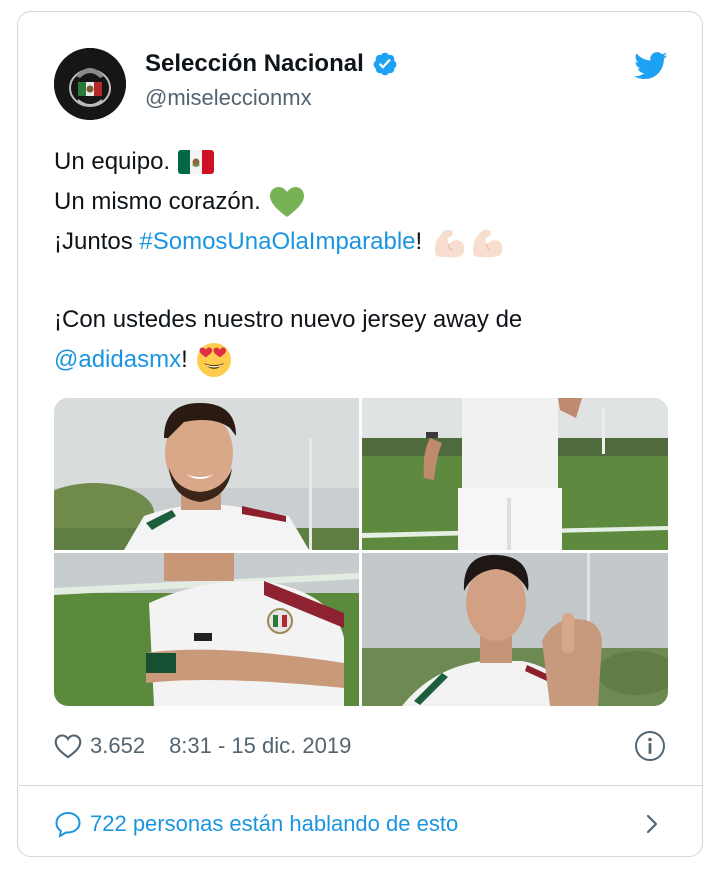 The width and height of the screenshot is (720, 871). Describe the element at coordinates (254, 64) in the screenshot. I see `account-name: Selección Nacional` at that location.